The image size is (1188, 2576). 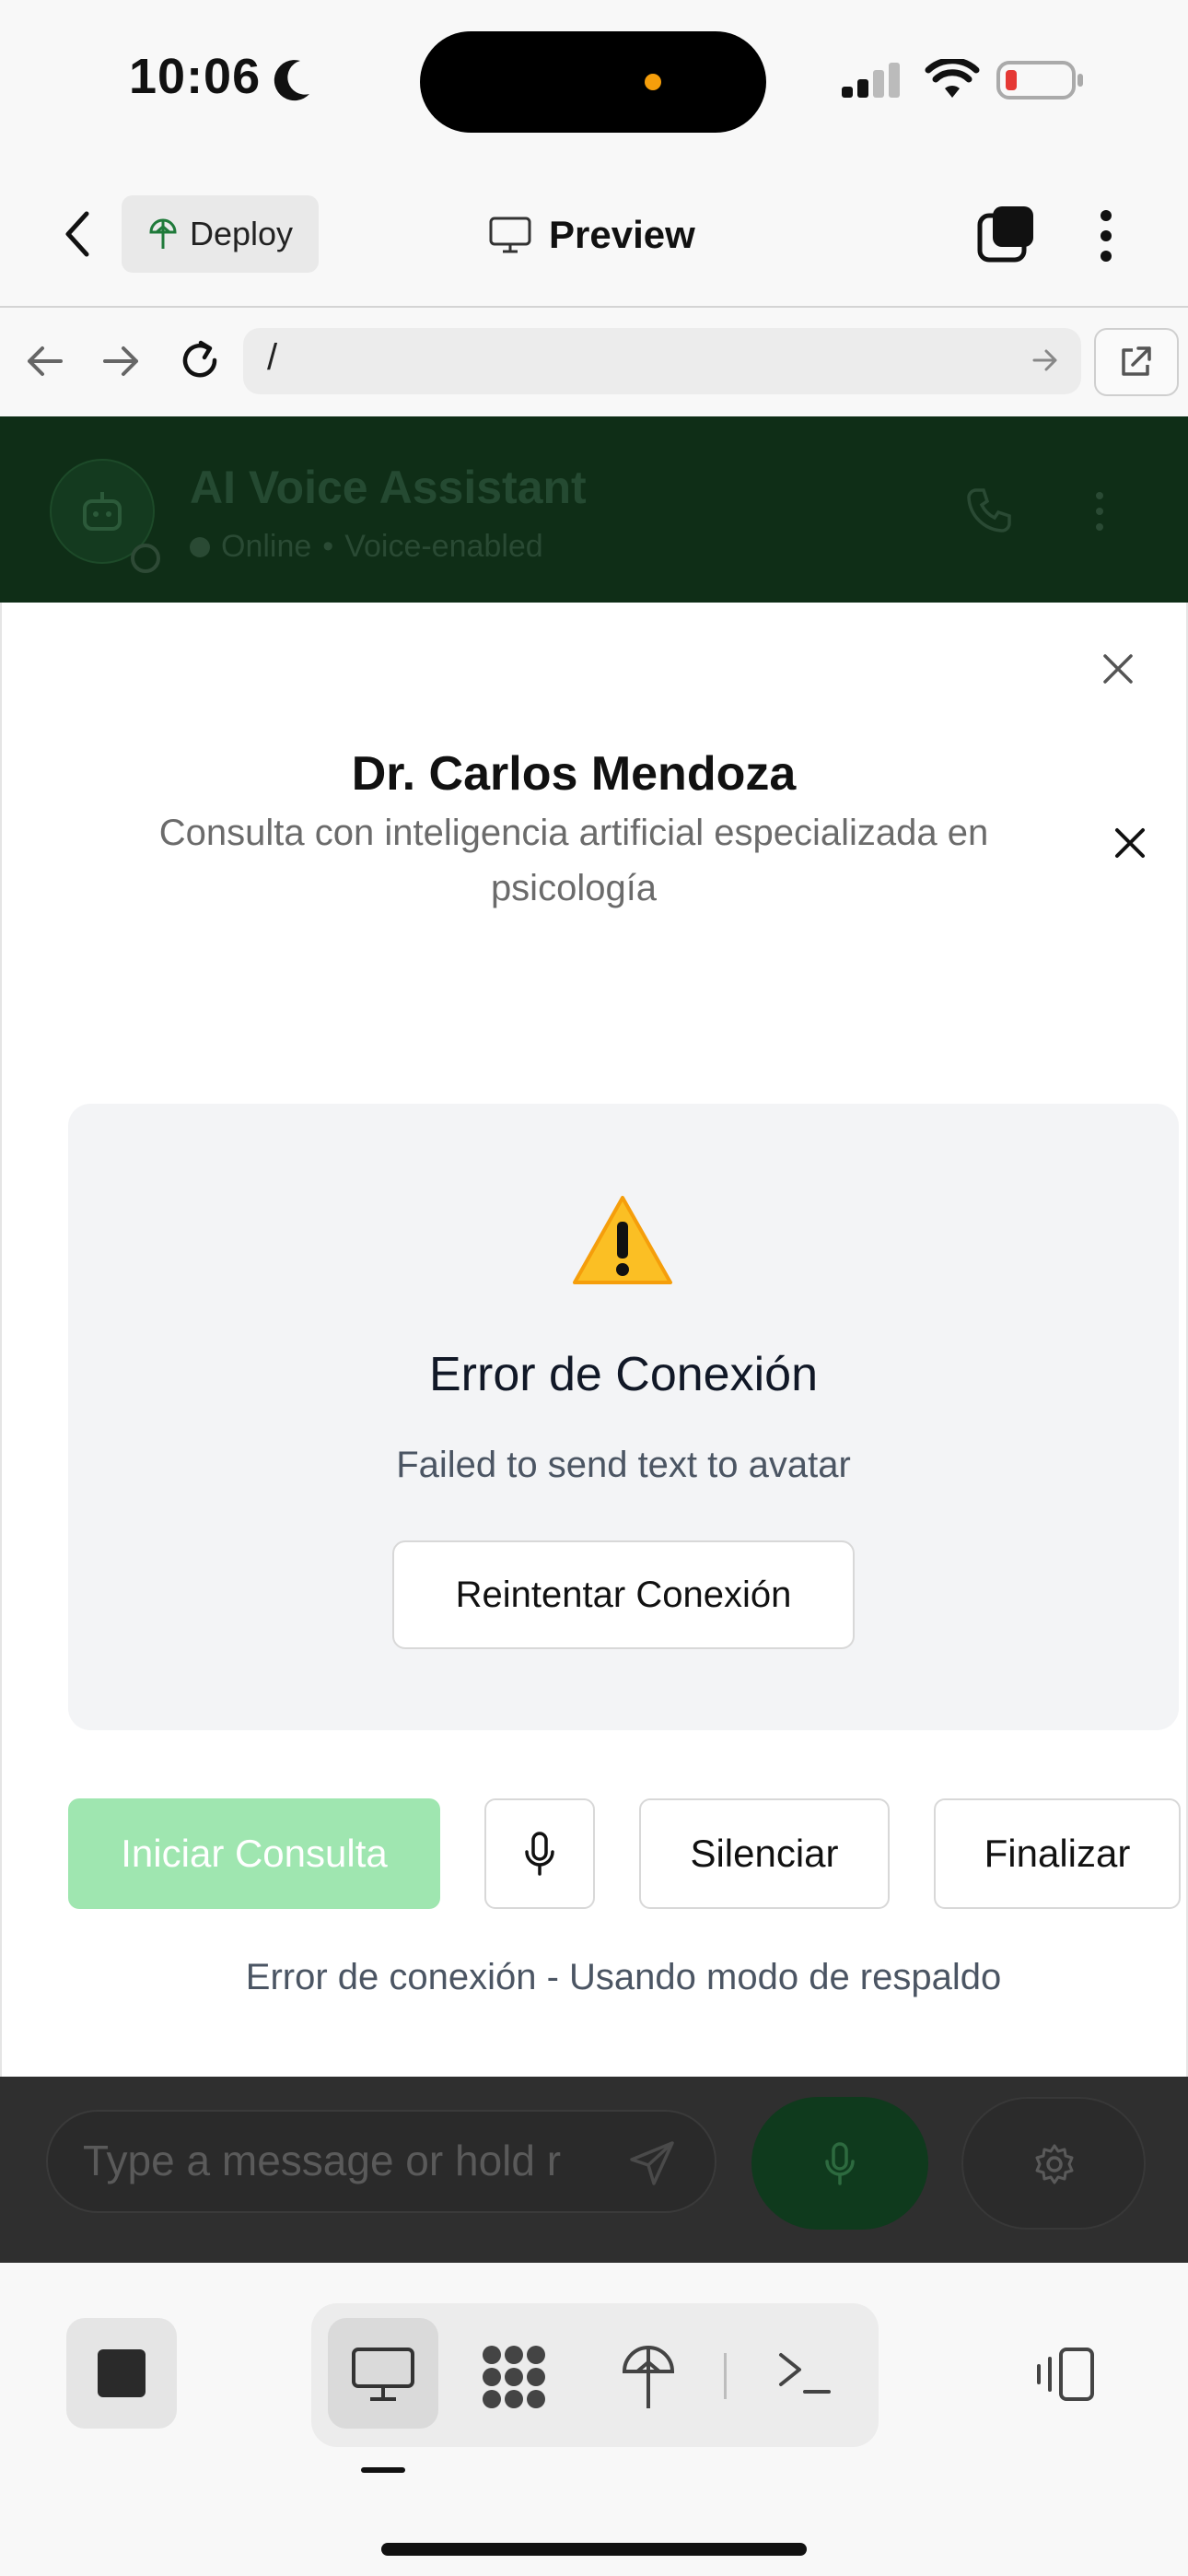 I want to click on home-indicator, so click(x=594, y=2549).